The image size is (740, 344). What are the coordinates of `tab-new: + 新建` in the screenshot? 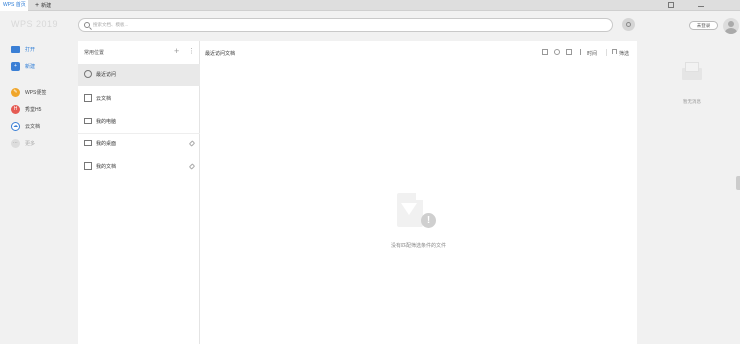 It's located at (43, 5).